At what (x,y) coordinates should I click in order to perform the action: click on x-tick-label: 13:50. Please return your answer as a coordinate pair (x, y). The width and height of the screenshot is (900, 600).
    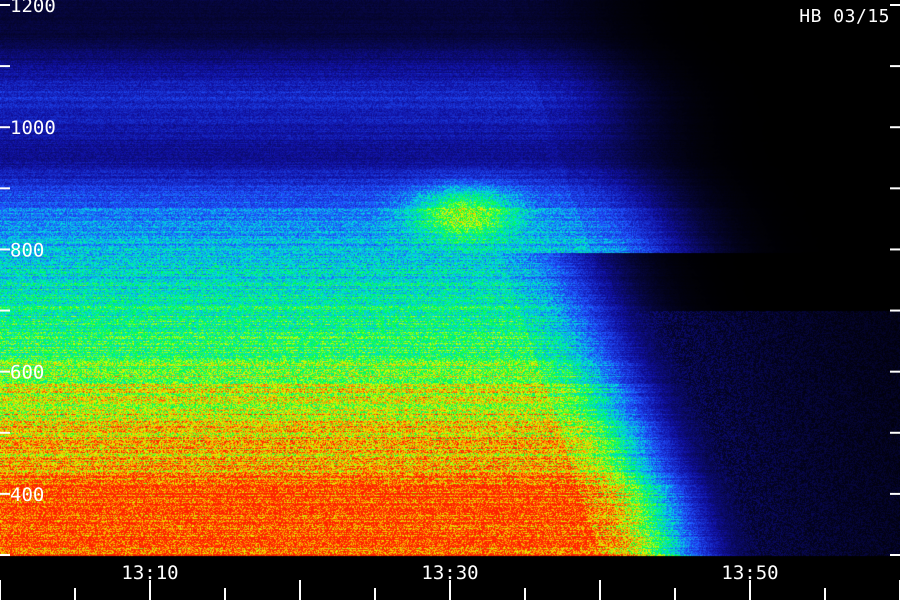
    Looking at the image, I should click on (749, 573).